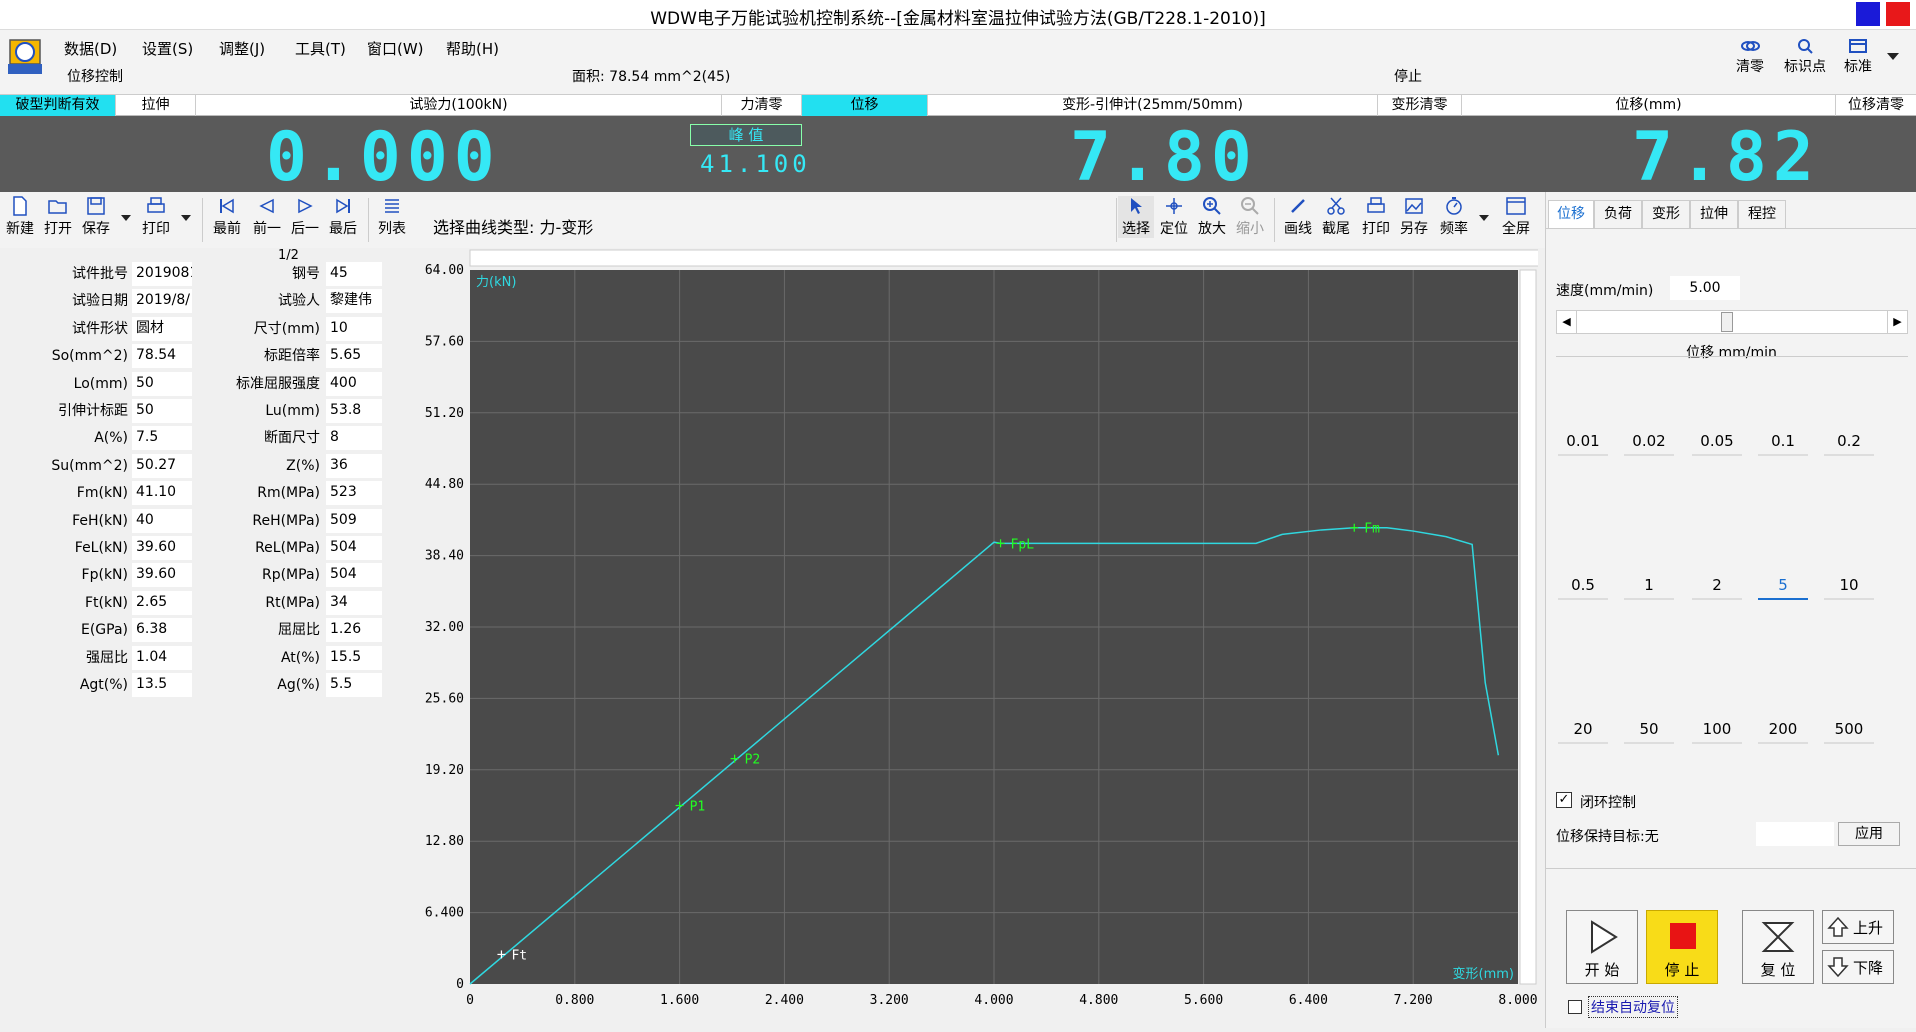 Image resolution: width=1916 pixels, height=1032 pixels. Describe the element at coordinates (354, 493) in the screenshot. I see `param-value: 523` at that location.